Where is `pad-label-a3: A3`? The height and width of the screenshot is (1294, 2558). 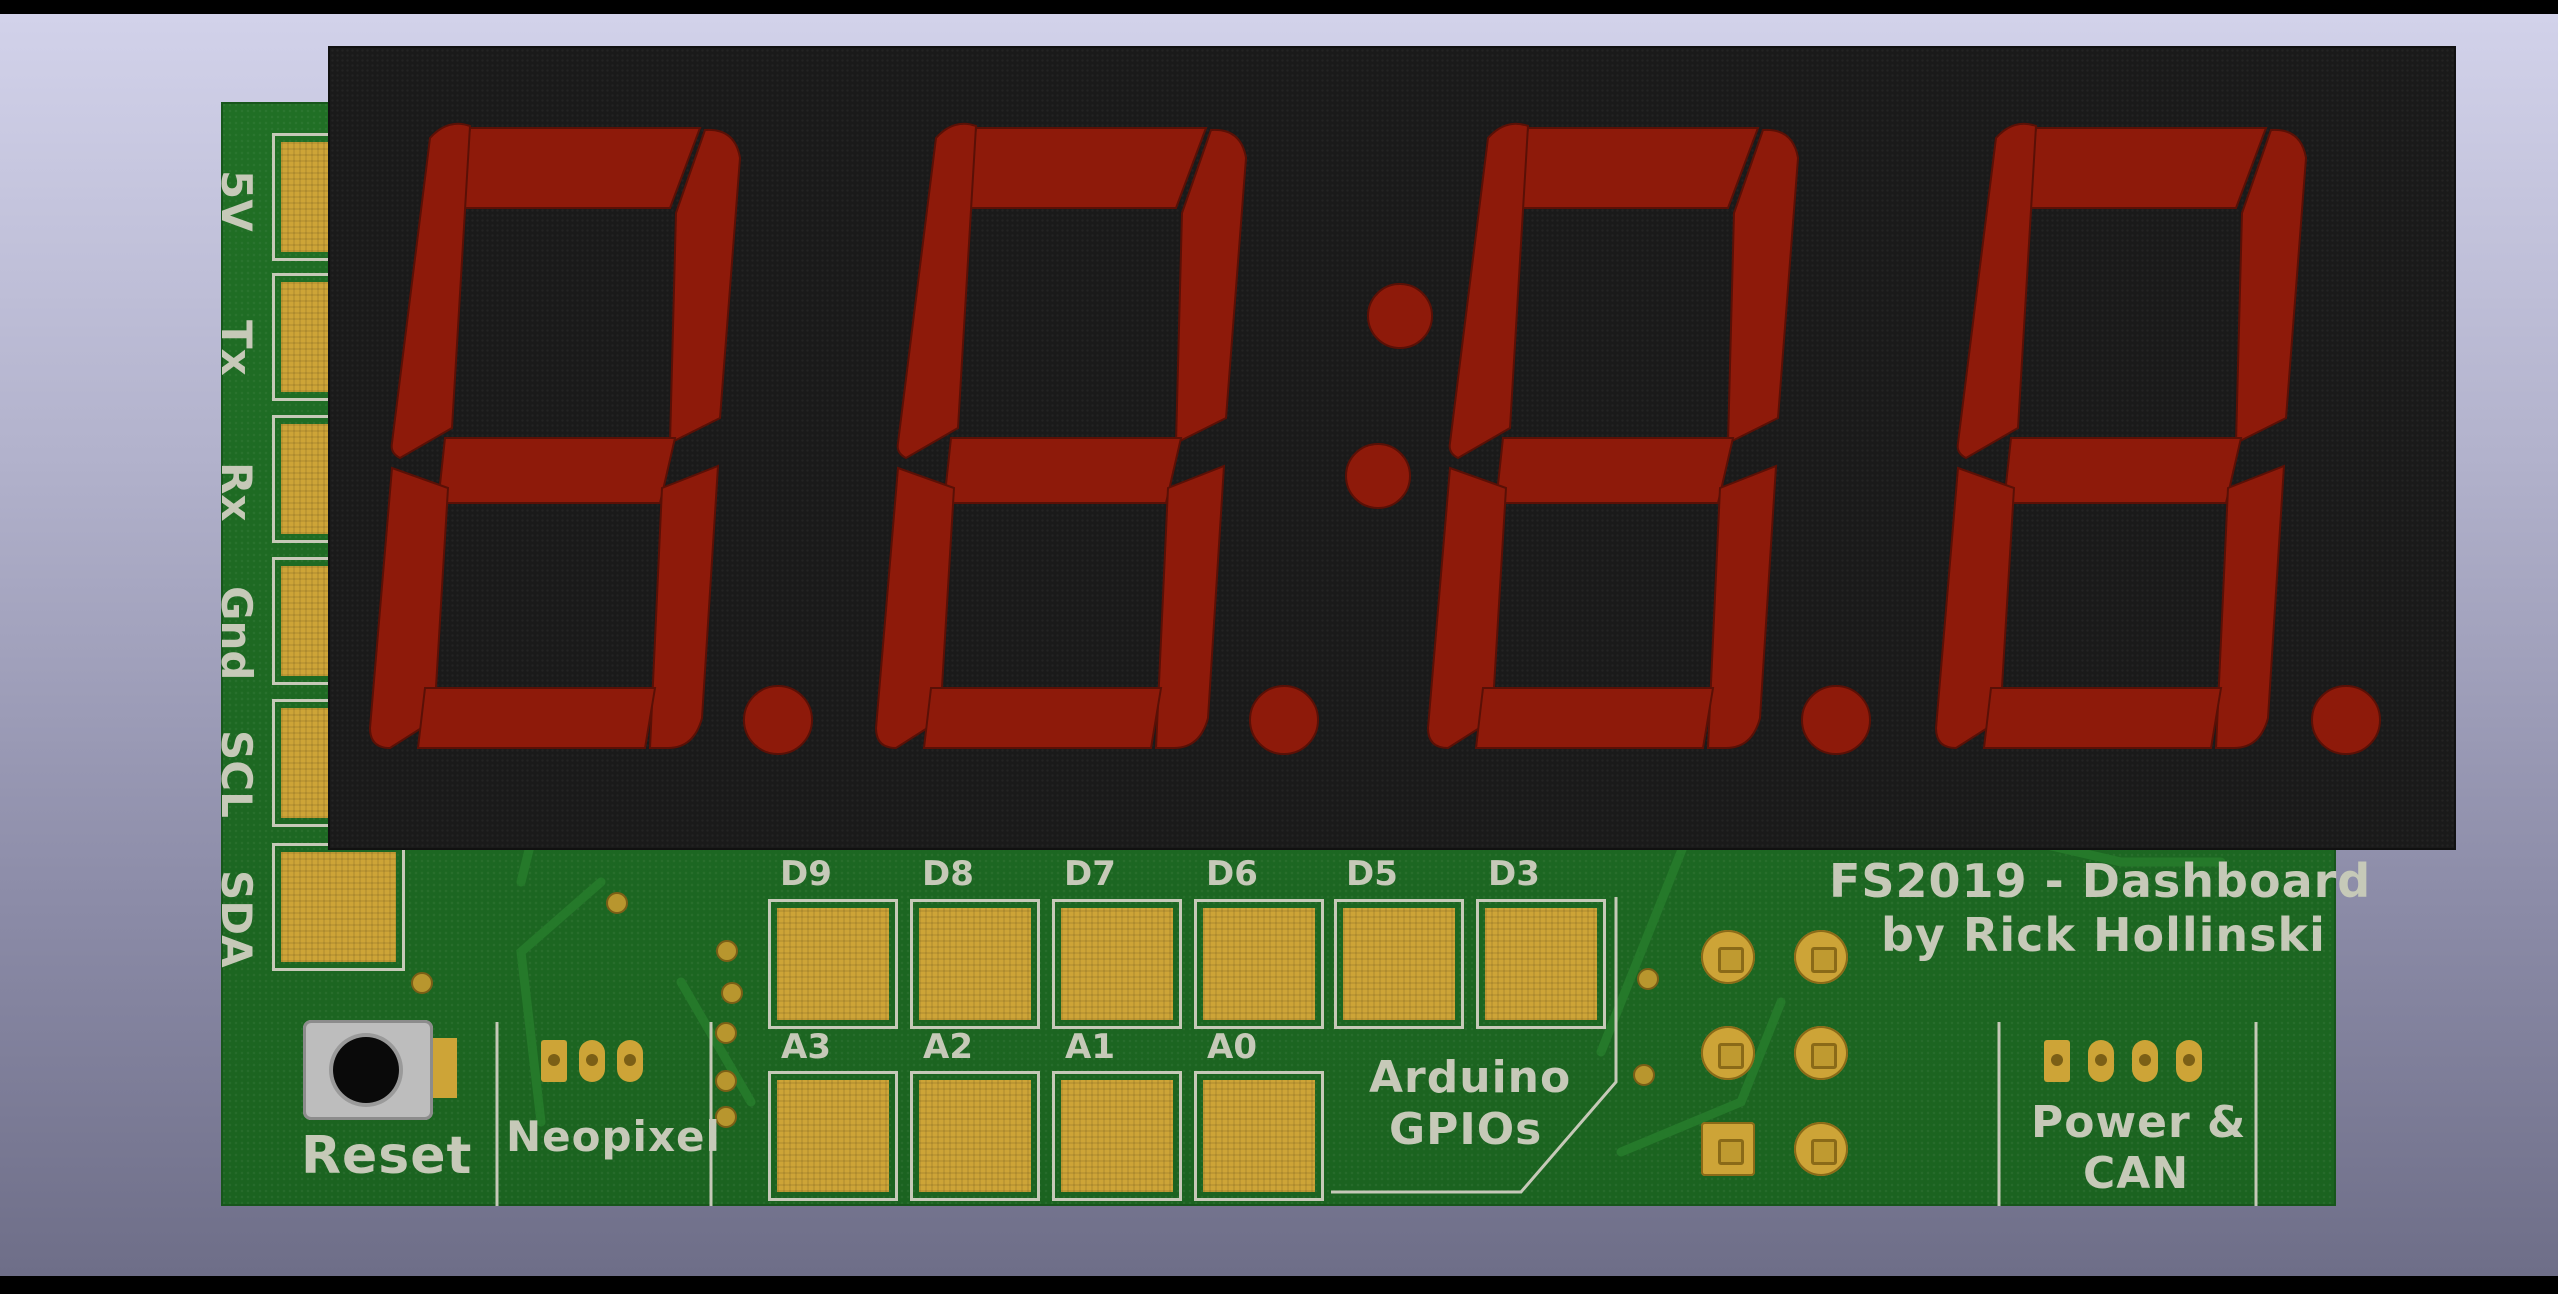
pad-label-a3: A3 is located at coordinates (806, 1047).